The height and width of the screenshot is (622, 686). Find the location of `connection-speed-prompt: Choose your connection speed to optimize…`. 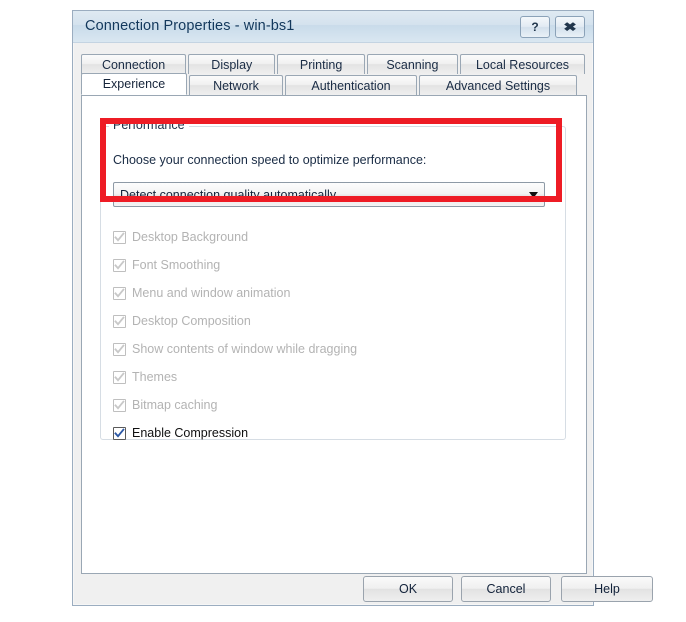

connection-speed-prompt: Choose your connection speed to optimize… is located at coordinates (270, 160).